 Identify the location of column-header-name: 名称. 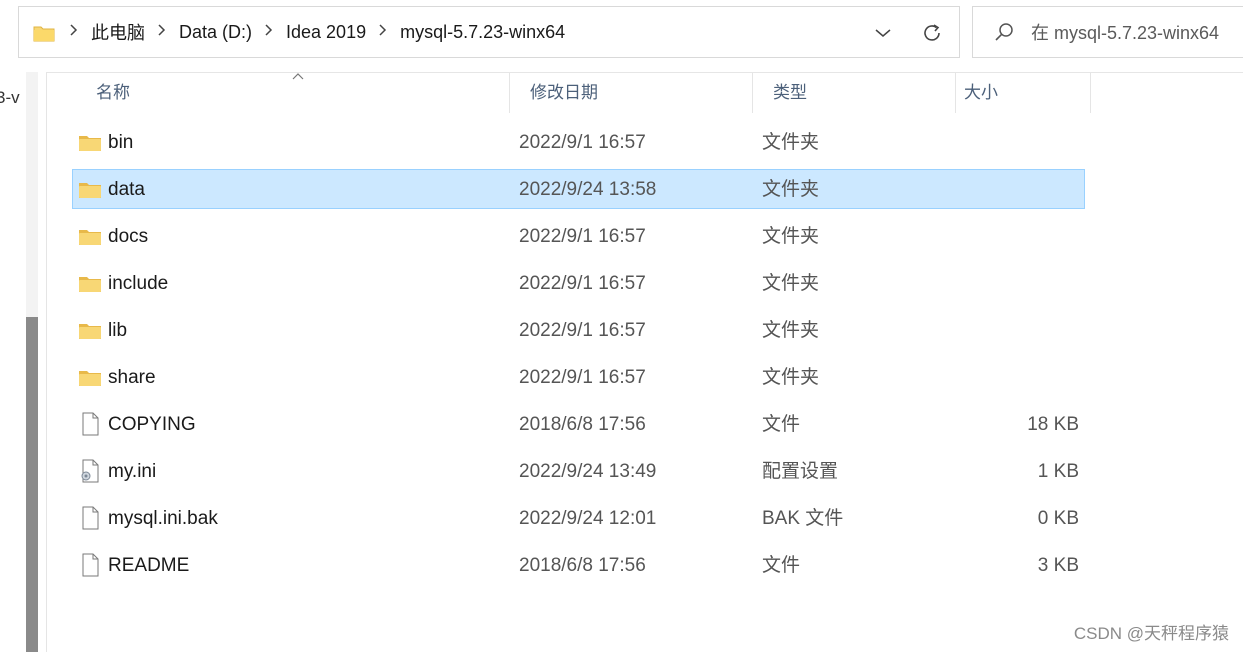
(293, 93).